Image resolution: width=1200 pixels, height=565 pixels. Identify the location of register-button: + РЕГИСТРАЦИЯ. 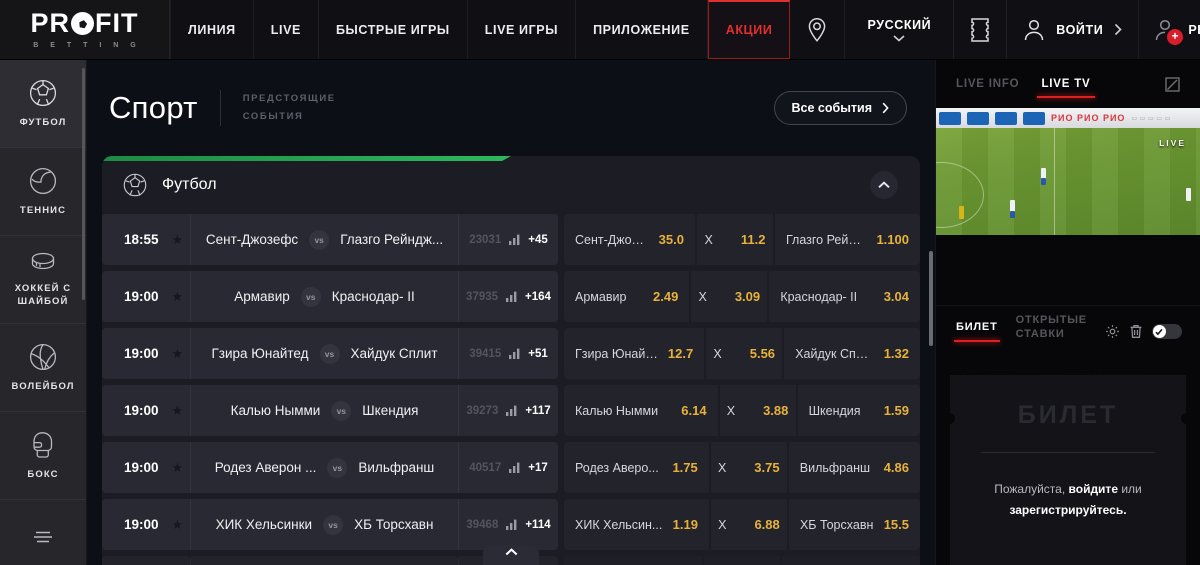
(1169, 29).